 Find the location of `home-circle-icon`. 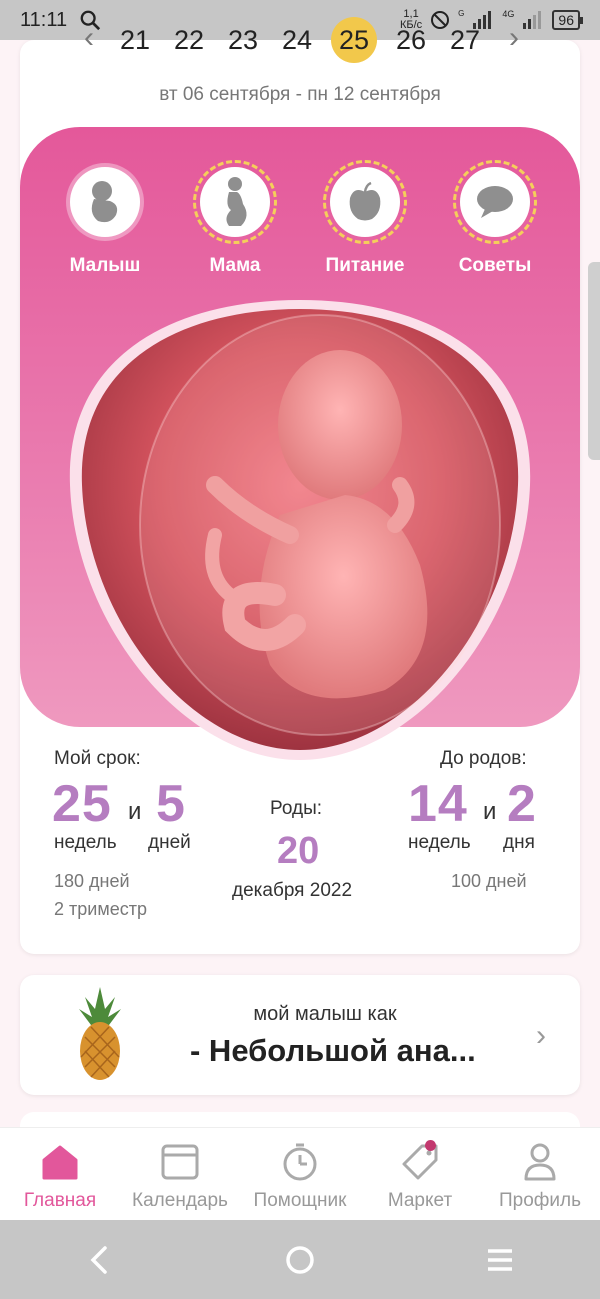

home-circle-icon is located at coordinates (300, 1260).